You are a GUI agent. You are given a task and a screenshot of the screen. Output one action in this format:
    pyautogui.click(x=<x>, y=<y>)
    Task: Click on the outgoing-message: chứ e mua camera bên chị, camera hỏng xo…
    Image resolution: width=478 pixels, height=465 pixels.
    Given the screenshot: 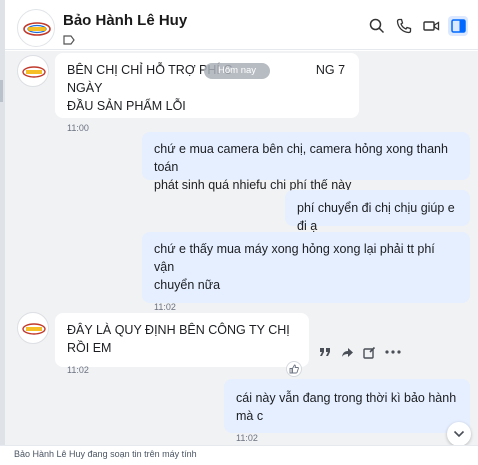 What is the action you would take?
    pyautogui.click(x=306, y=162)
    